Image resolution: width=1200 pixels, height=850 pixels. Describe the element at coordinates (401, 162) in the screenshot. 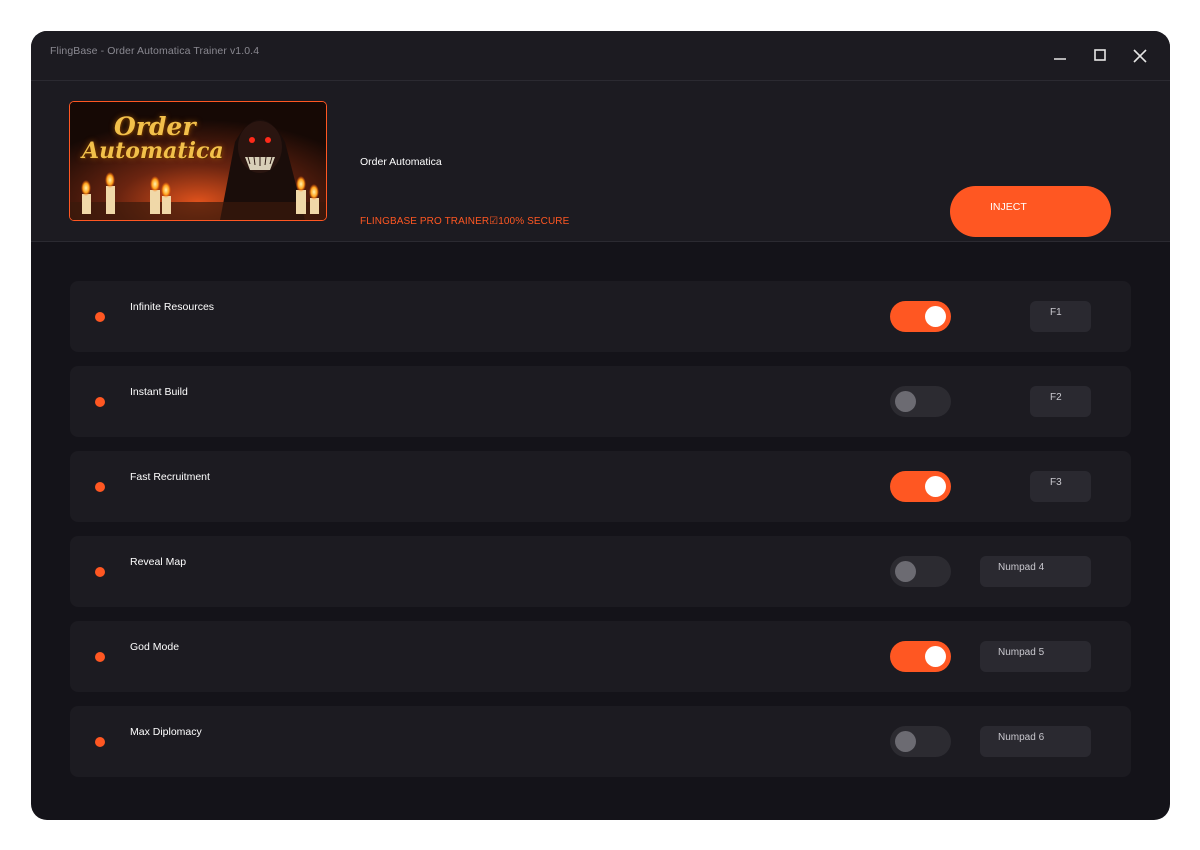

I see `game-name: Order Automatica` at that location.